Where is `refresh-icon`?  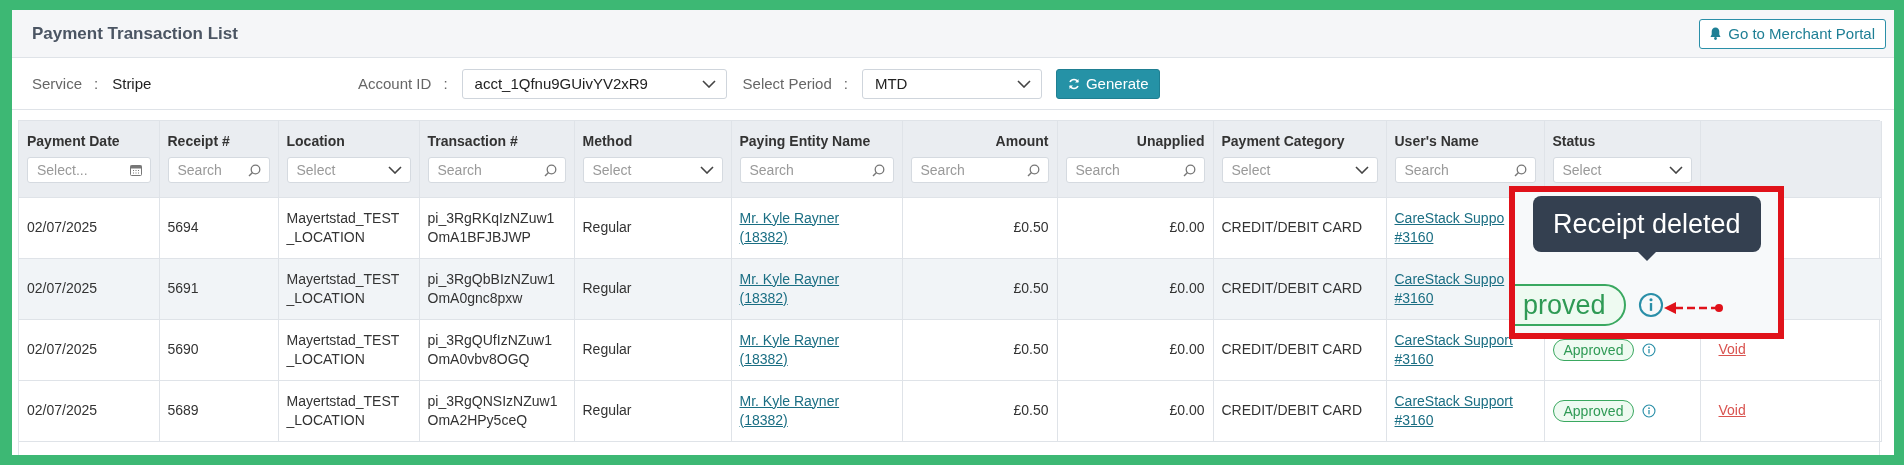
refresh-icon is located at coordinates (1073, 83).